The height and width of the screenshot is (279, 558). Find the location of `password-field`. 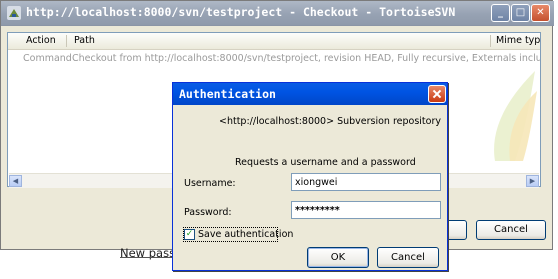

password-field is located at coordinates (366, 210).